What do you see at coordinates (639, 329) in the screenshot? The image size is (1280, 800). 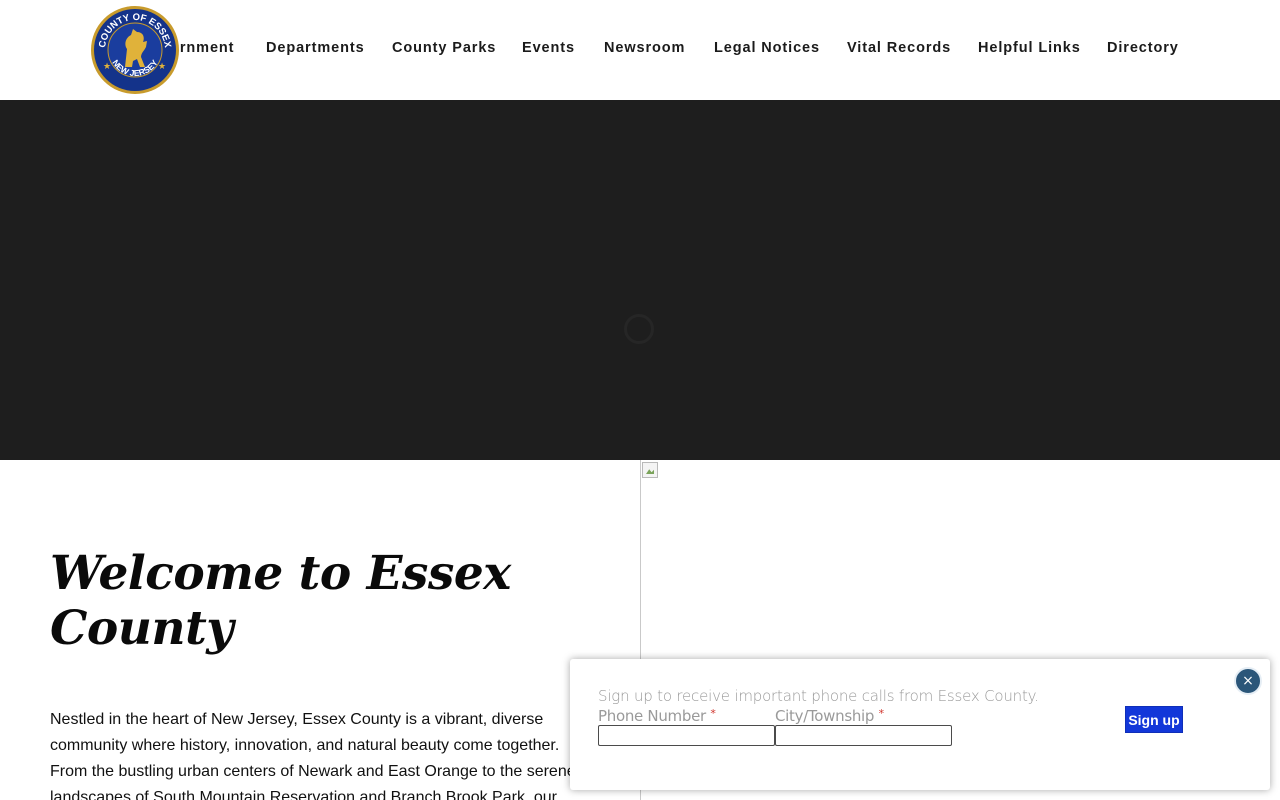 I see `spinner-icon` at bounding box center [639, 329].